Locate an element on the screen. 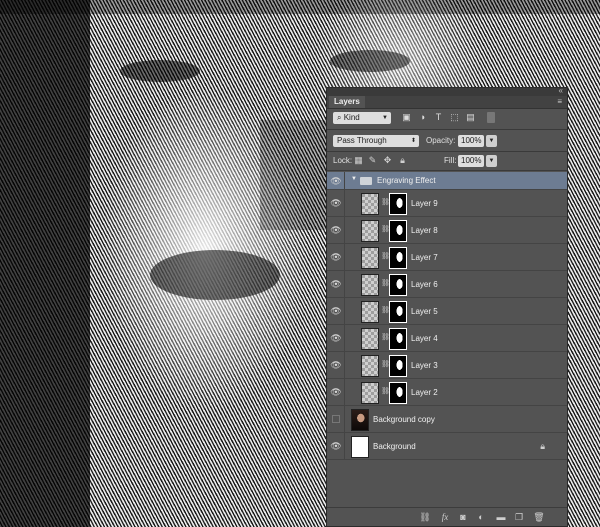 The image size is (600, 527). layer-row-layer-2: 👁︎ ⛓︎ Layer 2 is located at coordinates (447, 392).